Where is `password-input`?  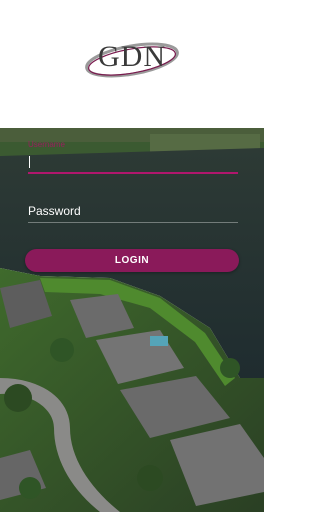
password-input is located at coordinates (133, 212).